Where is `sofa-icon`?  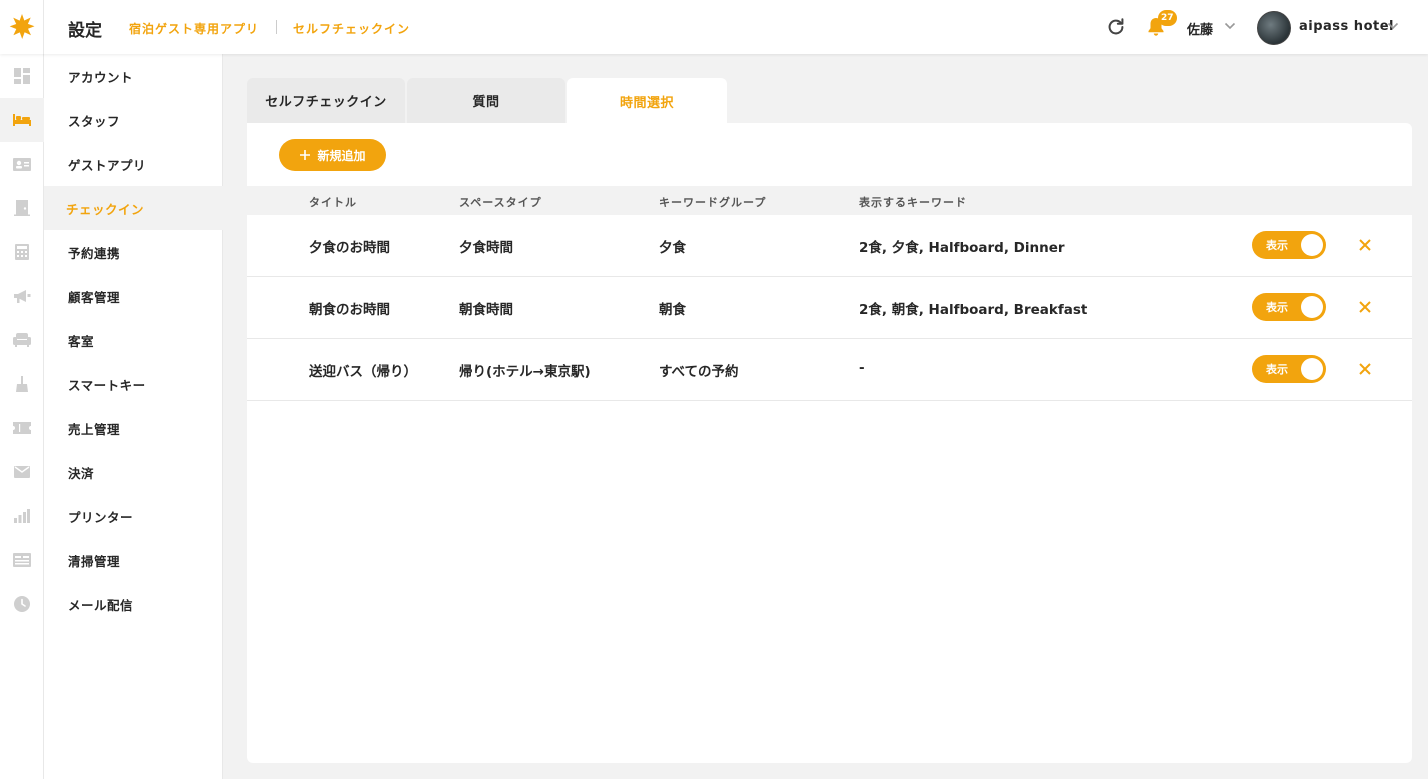
sofa-icon is located at coordinates (22, 340).